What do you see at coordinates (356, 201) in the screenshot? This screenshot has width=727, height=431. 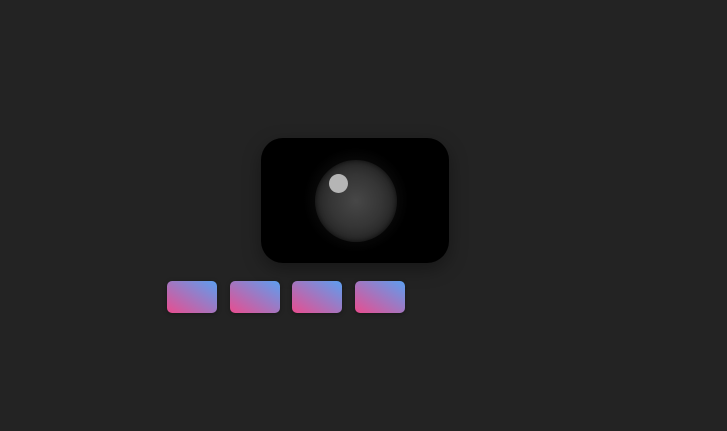 I see `camera-lens-icon` at bounding box center [356, 201].